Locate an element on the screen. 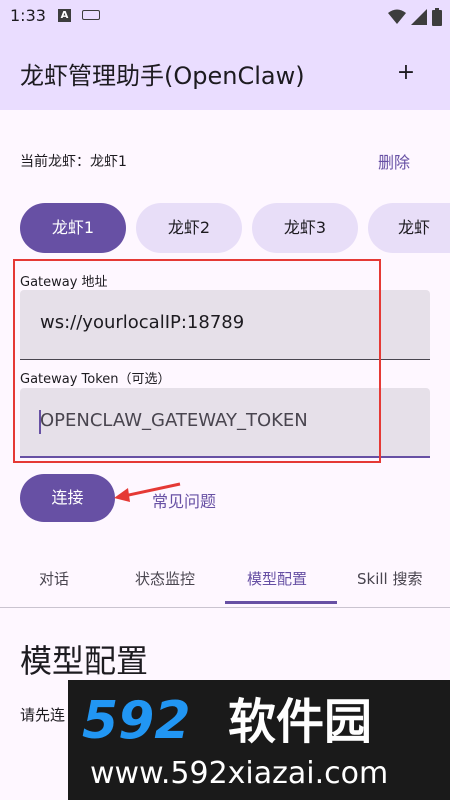 The width and height of the screenshot is (450, 800). chip-lobster-2: 龙虾2 is located at coordinates (189, 228).